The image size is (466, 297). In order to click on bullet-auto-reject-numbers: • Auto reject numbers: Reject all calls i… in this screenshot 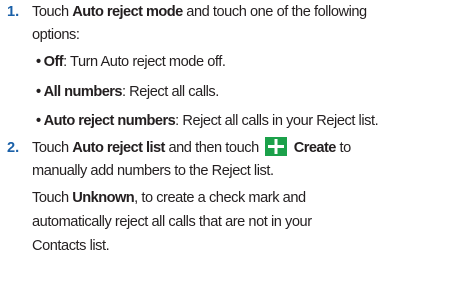, I will do `click(207, 121)`.